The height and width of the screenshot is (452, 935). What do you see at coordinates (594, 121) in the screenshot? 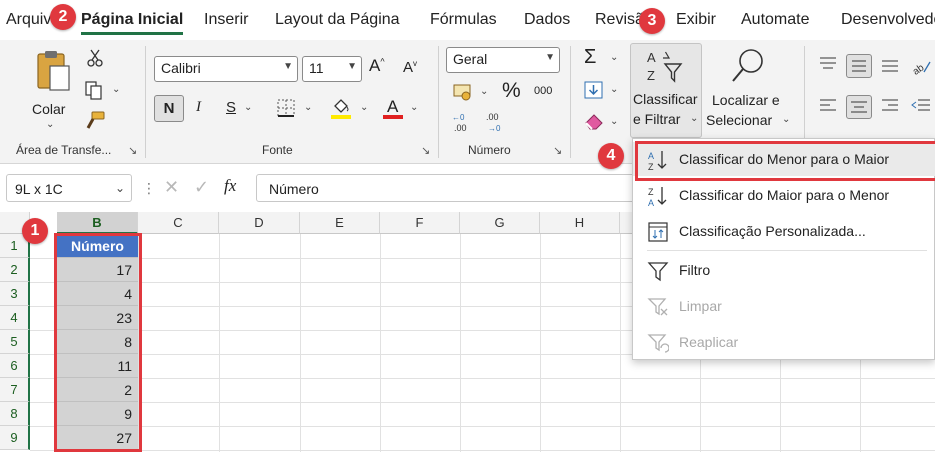
I see `eraser-icon` at bounding box center [594, 121].